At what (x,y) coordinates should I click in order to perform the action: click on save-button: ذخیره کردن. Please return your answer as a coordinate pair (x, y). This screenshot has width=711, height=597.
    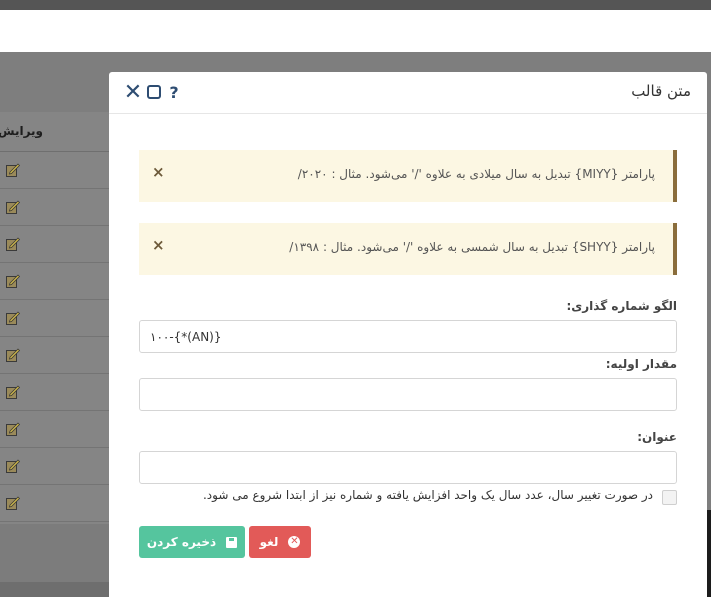
    Looking at the image, I should click on (192, 542).